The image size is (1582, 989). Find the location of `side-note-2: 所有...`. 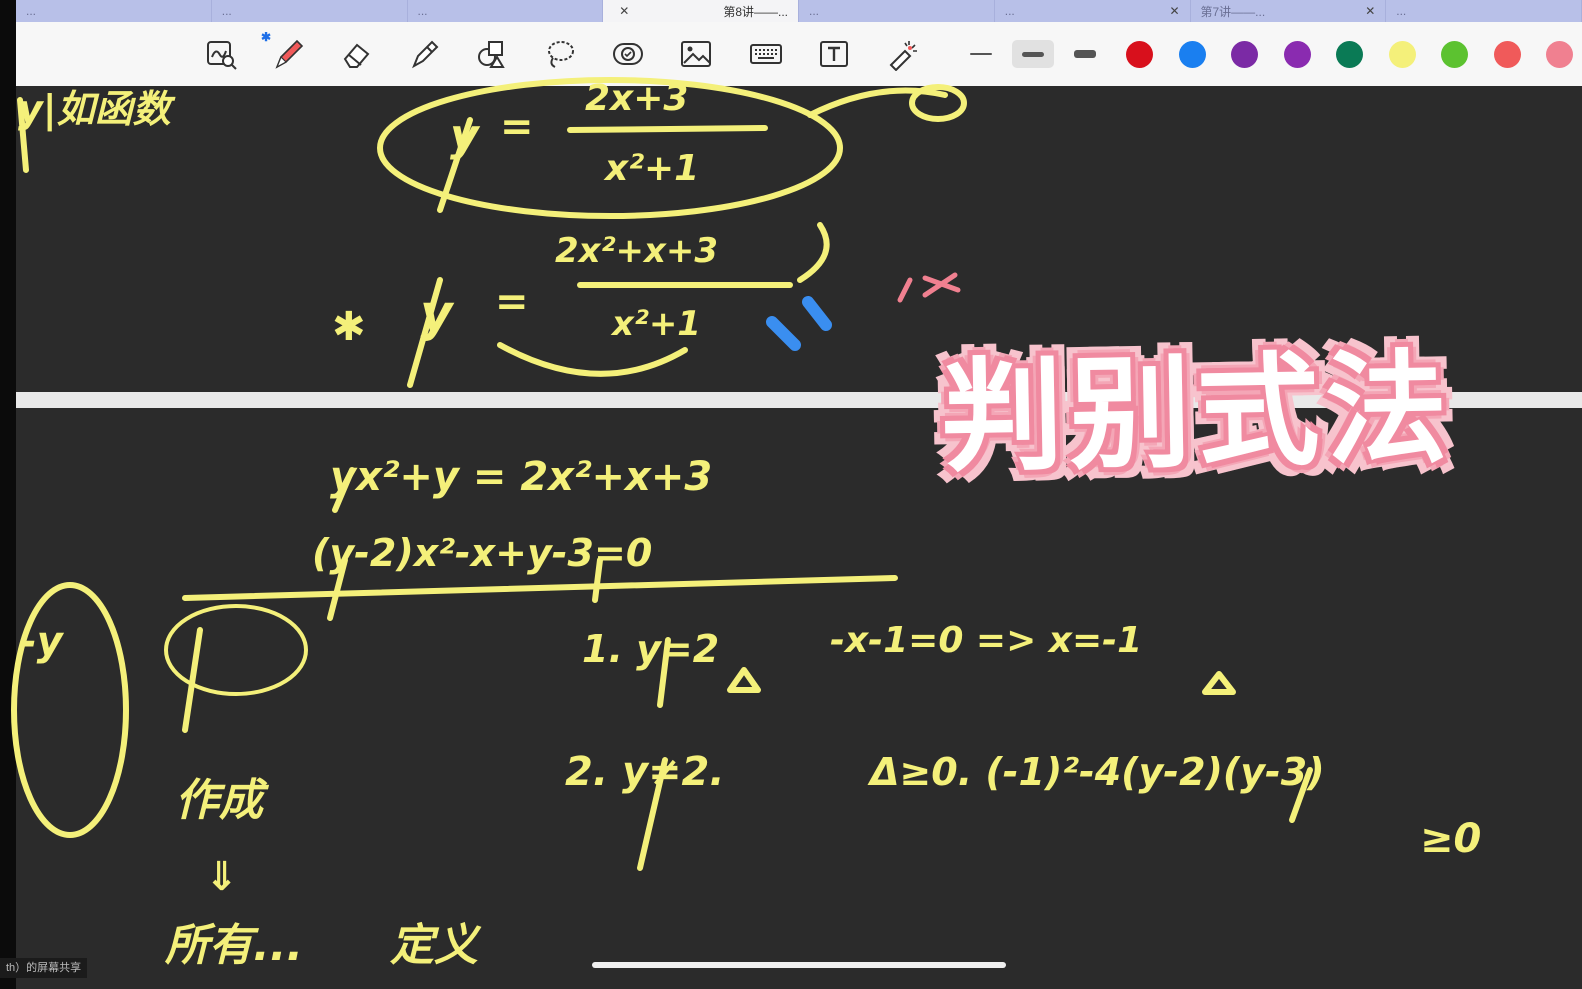

side-note-2: 所有... is located at coordinates (233, 945).